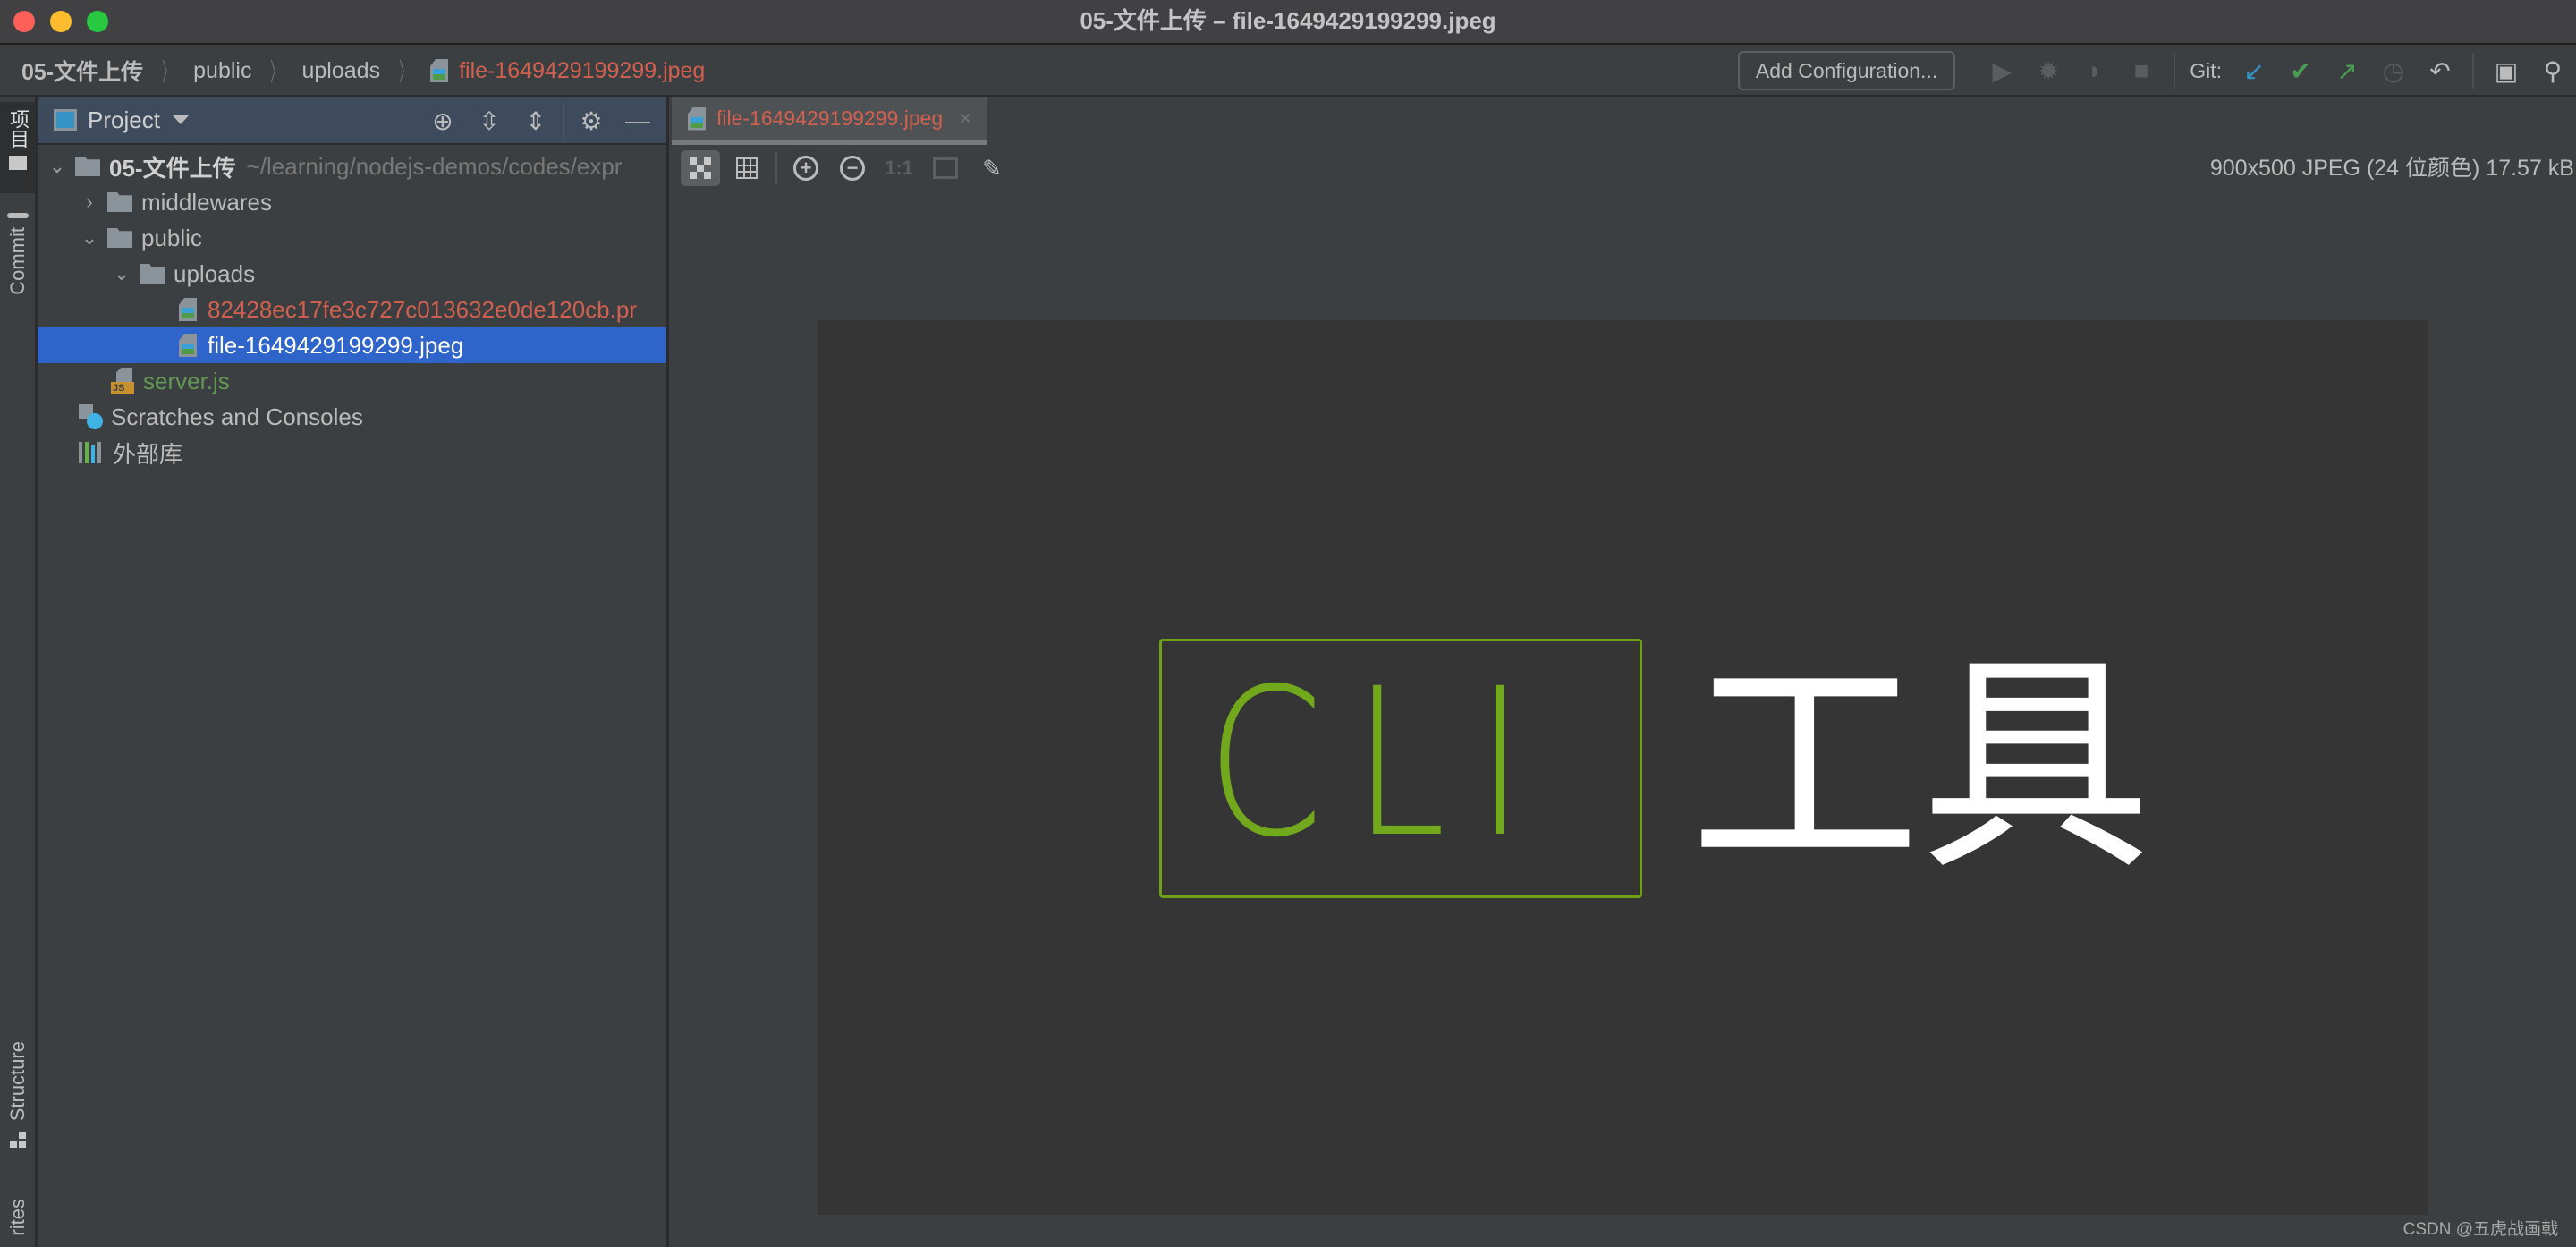 The image size is (2576, 1247). I want to click on search-icon: ⚲, so click(2552, 70).